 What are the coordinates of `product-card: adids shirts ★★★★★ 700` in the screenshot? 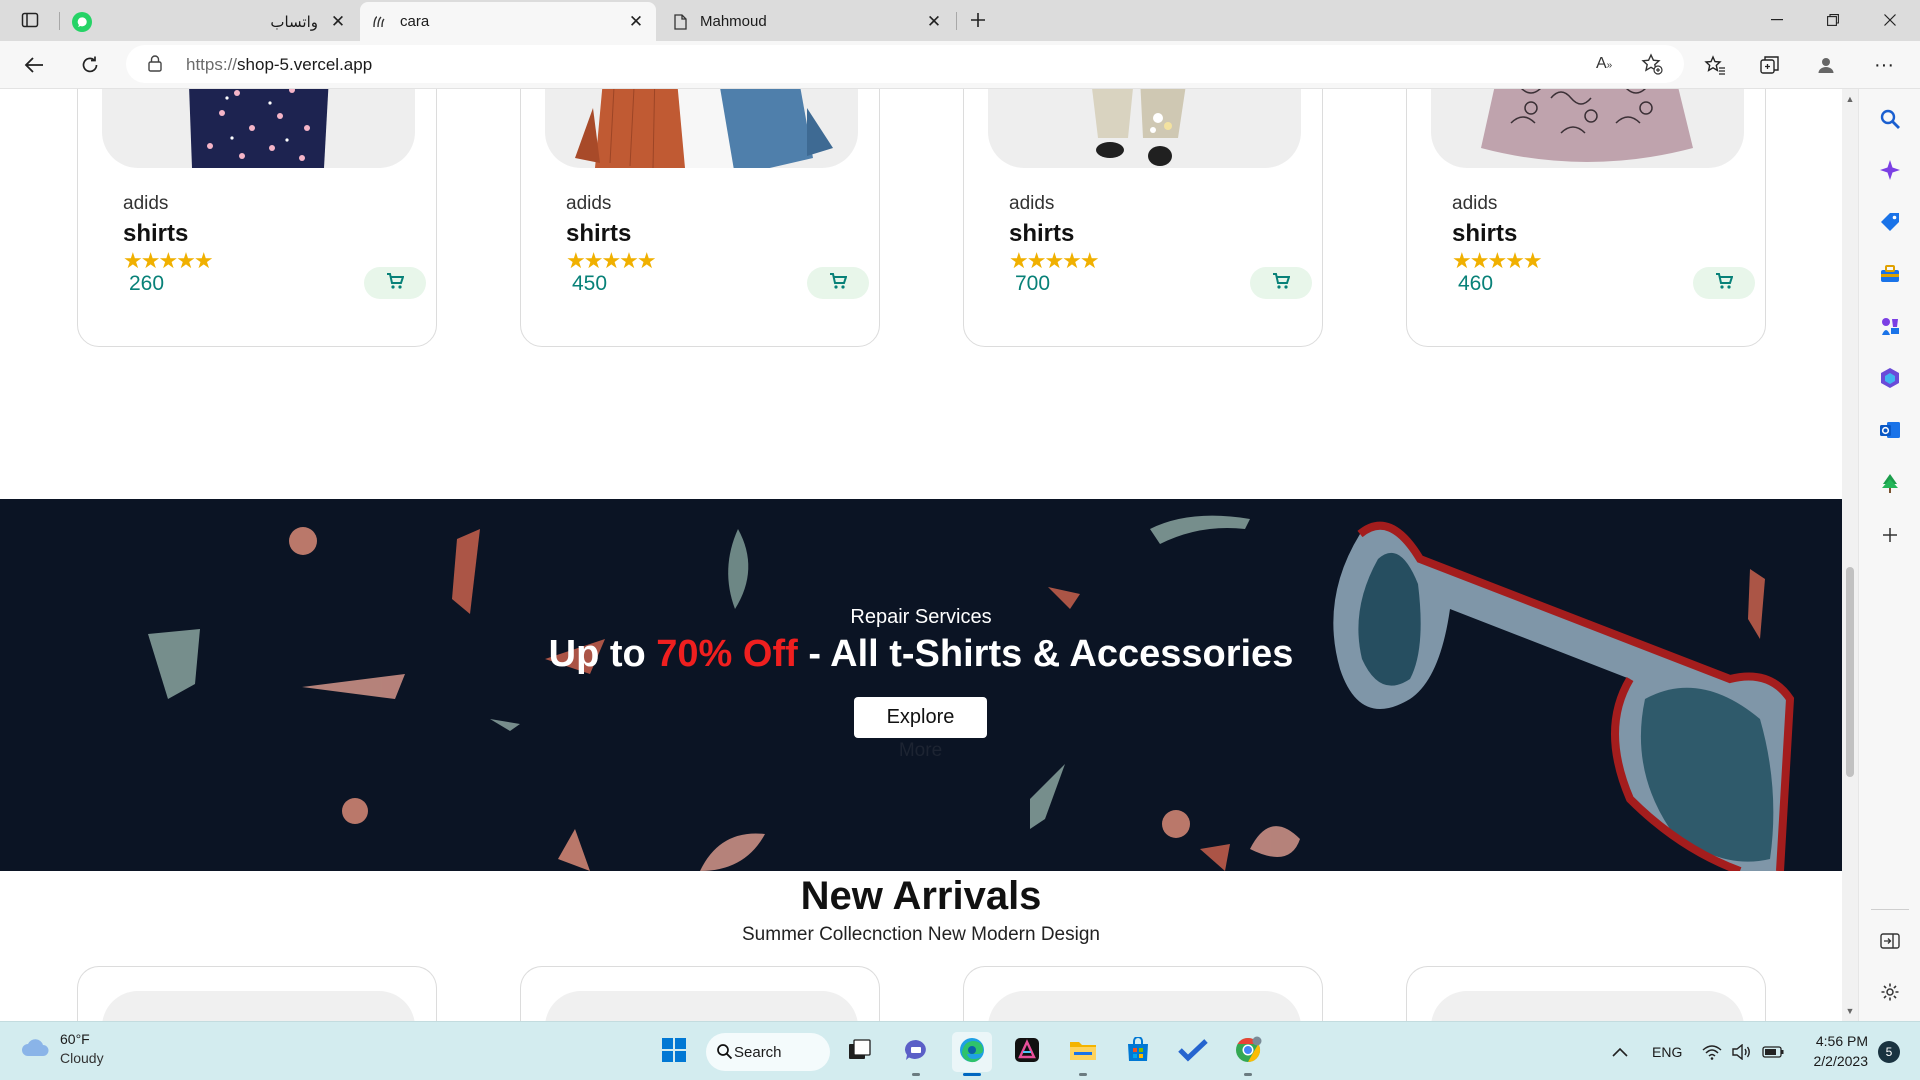 It's located at (1143, 218).